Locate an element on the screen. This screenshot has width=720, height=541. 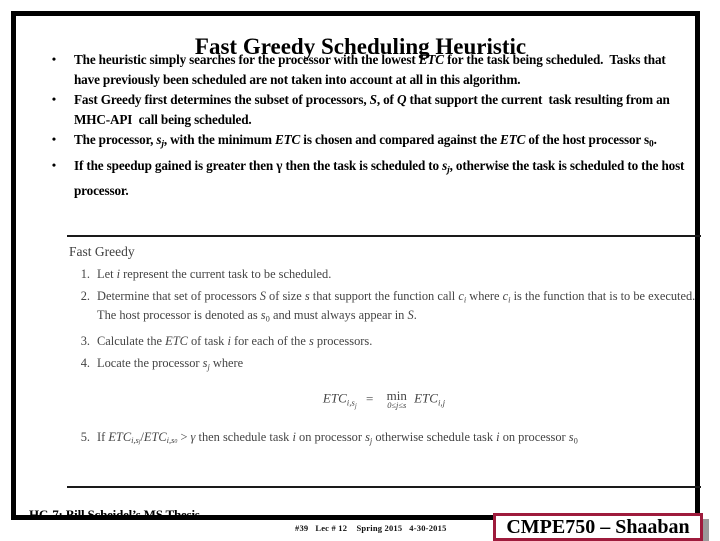
course-badge: CMPE750 – Shaaban is located at coordinates (598, 527).